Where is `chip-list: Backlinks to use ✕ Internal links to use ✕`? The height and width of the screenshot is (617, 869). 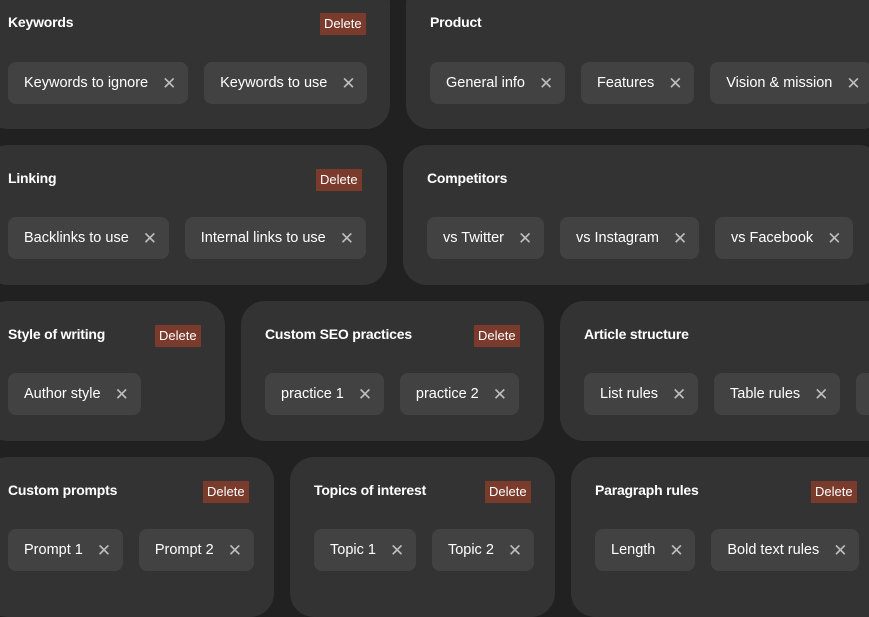
chip-list: Backlinks to use ✕ Internal links to use ✕ is located at coordinates (187, 238).